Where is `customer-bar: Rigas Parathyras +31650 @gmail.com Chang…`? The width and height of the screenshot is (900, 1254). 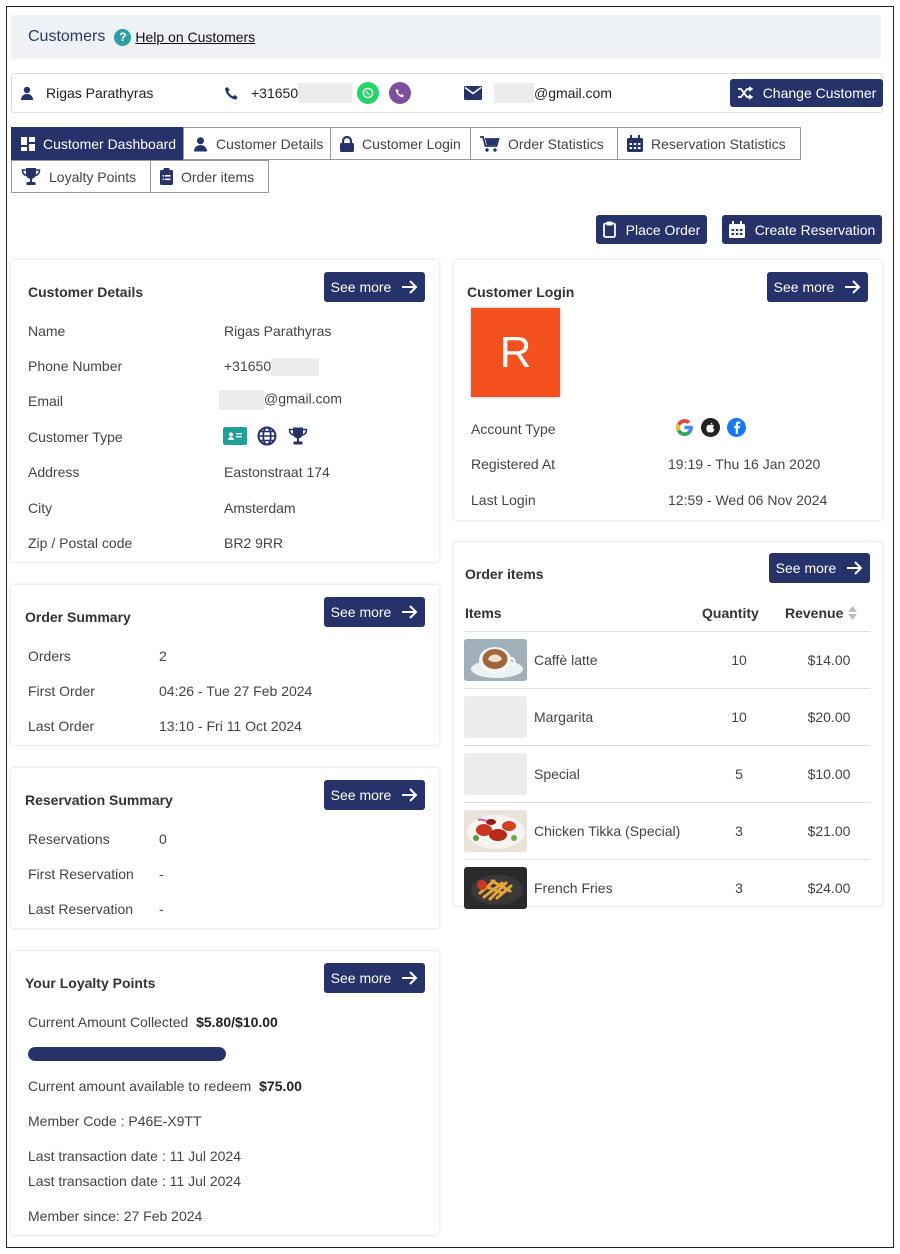 customer-bar: Rigas Parathyras +31650 @gmail.com Chang… is located at coordinates (447, 93).